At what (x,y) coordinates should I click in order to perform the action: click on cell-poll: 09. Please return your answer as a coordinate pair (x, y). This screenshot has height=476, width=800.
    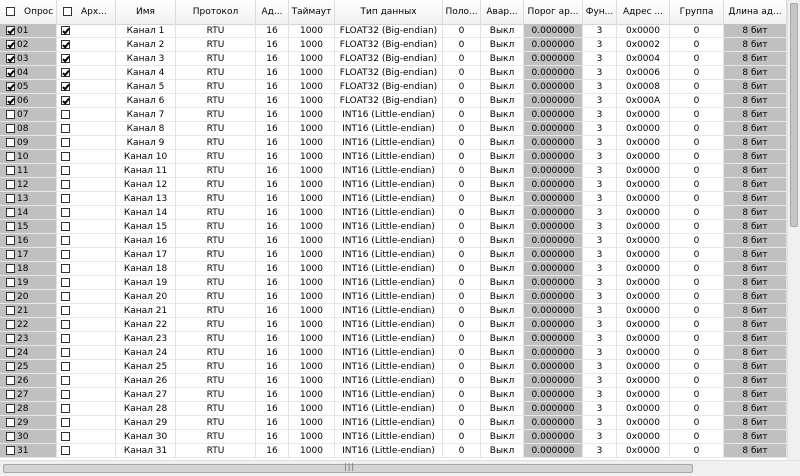
    Looking at the image, I should click on (28, 143).